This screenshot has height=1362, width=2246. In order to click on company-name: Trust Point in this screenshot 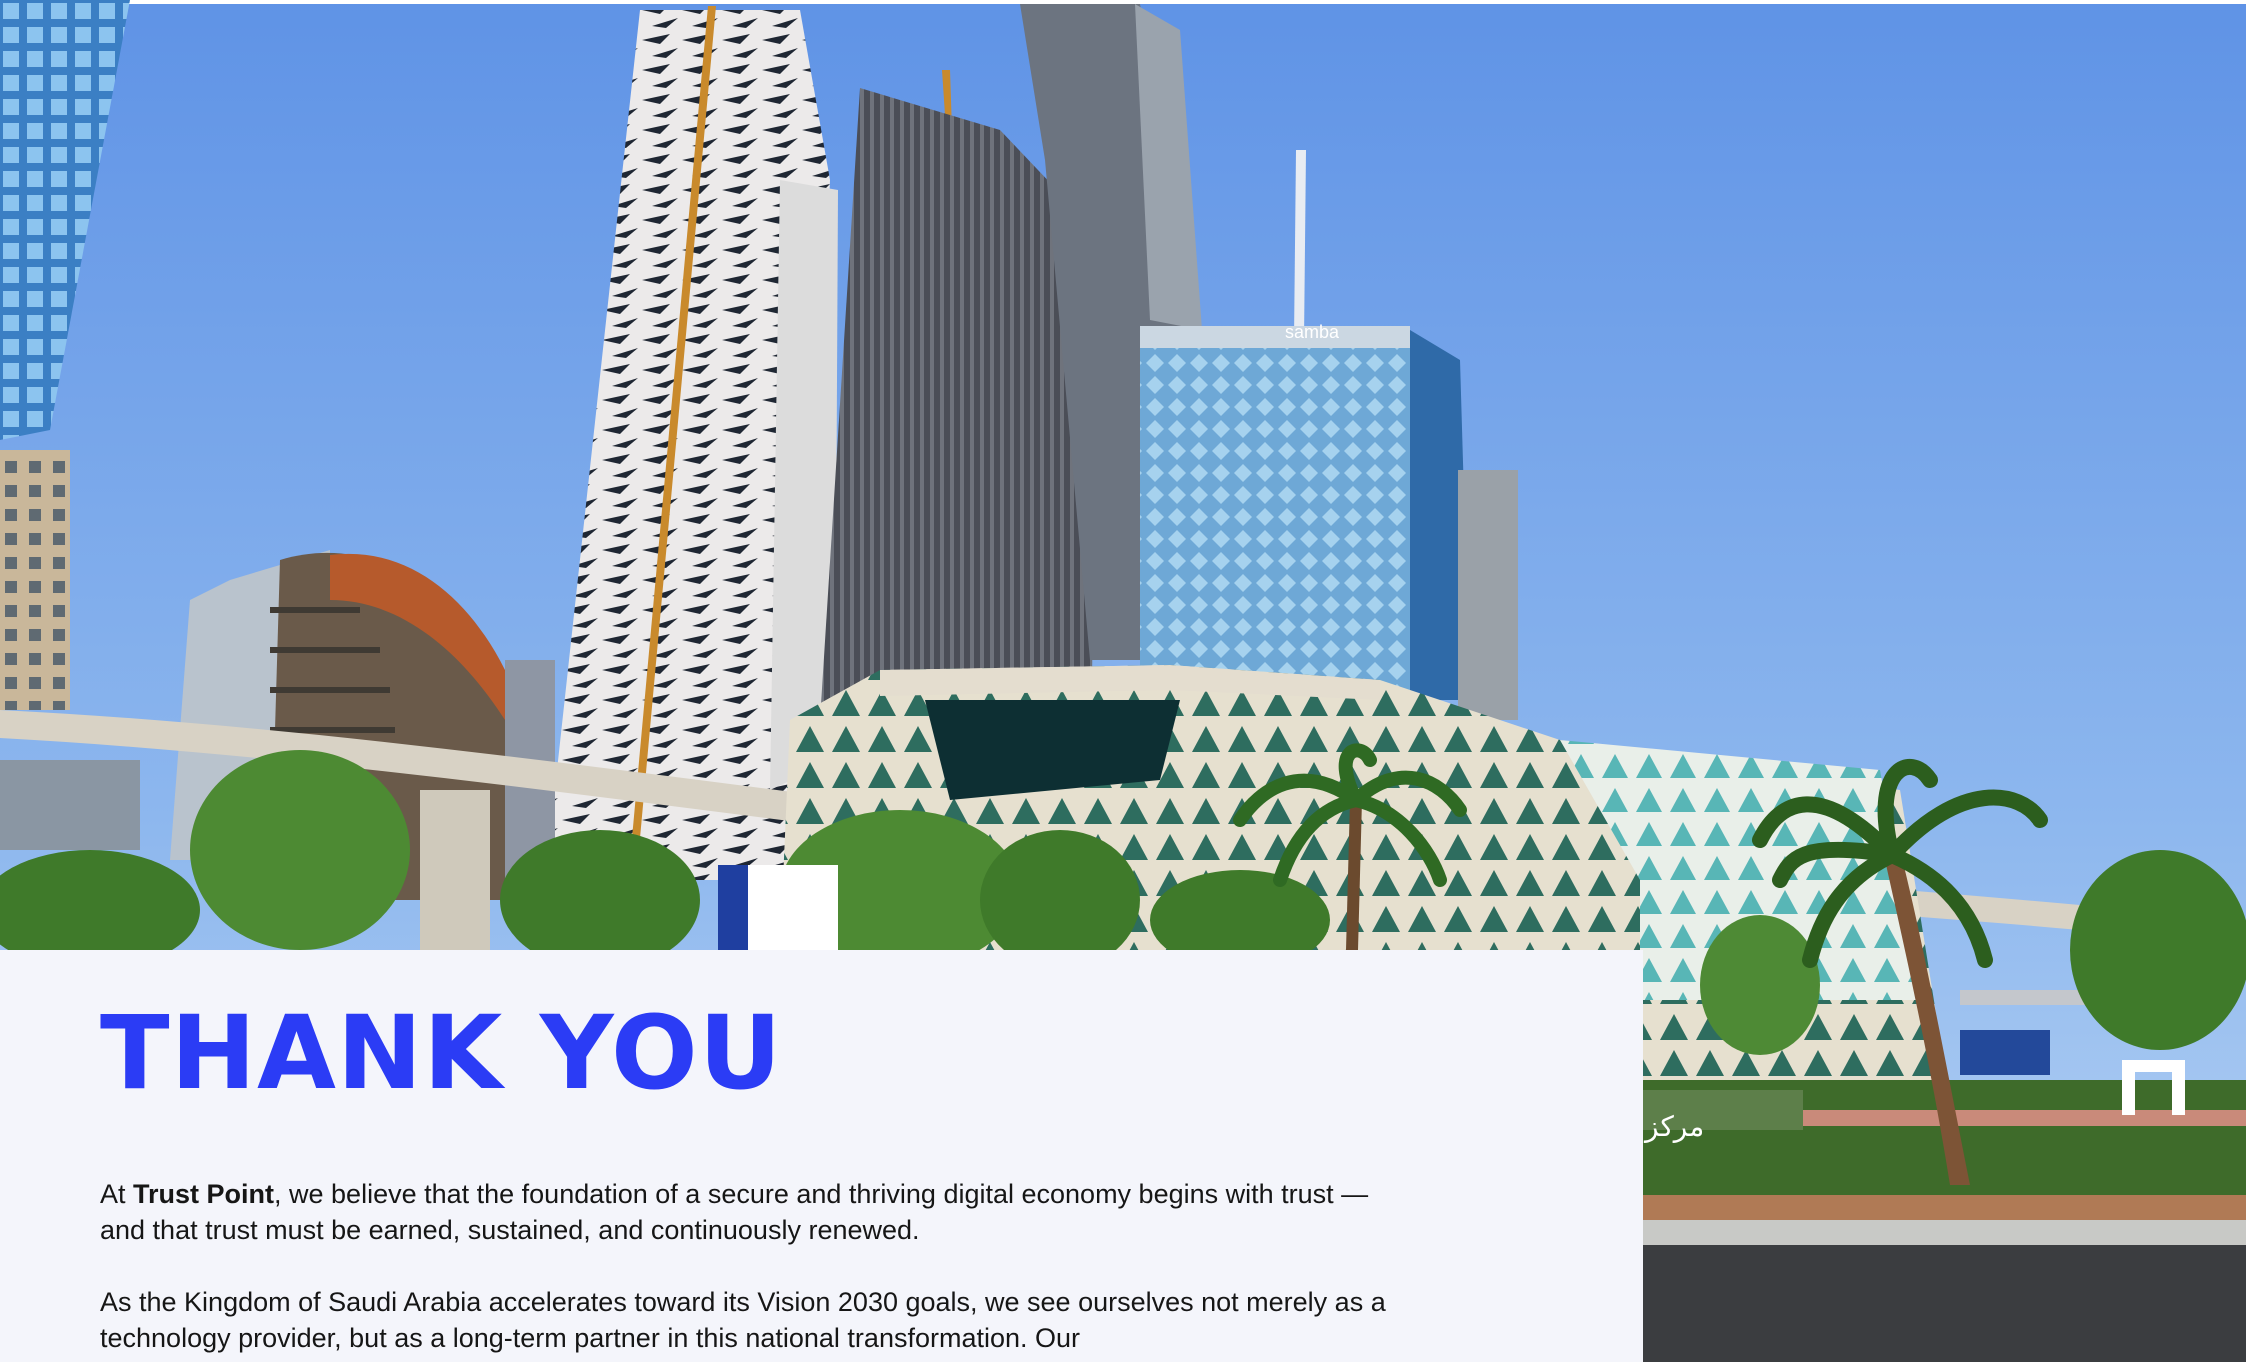, I will do `click(204, 1194)`.